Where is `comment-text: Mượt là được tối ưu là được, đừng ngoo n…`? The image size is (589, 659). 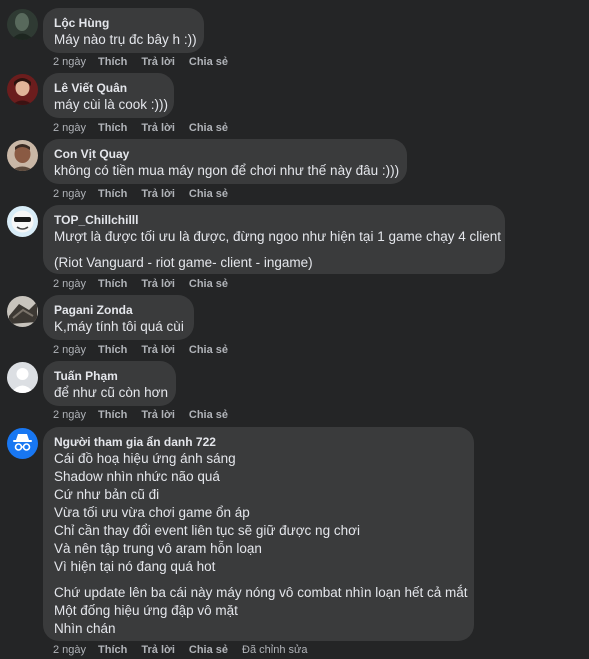
comment-text: Mượt là được tối ưu là được, đừng ngoo n… is located at coordinates (278, 236).